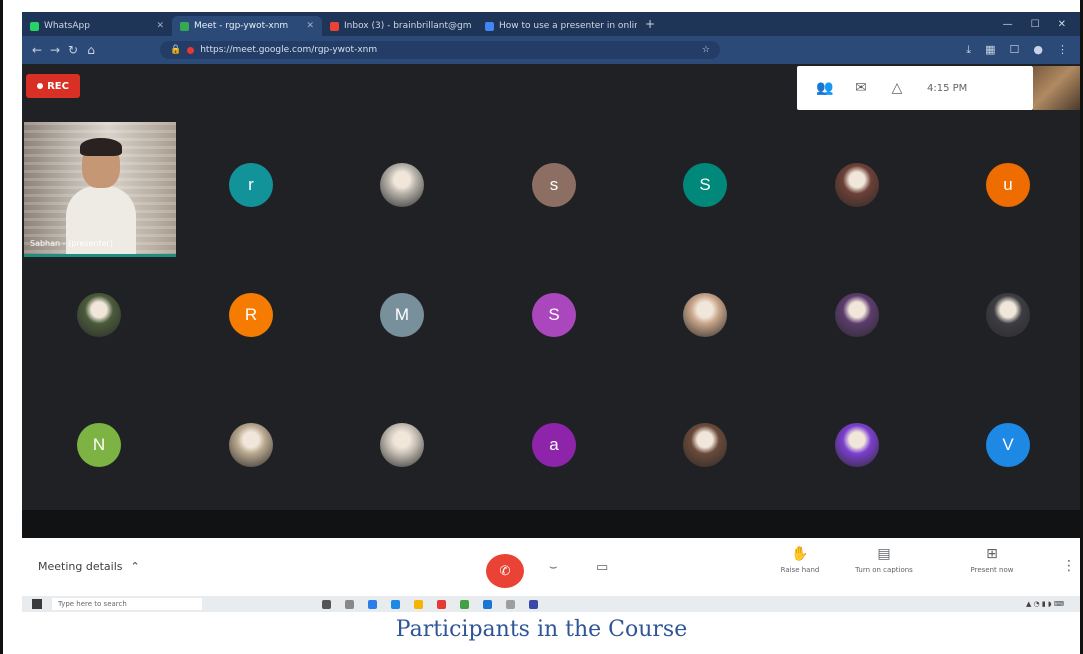 This screenshot has width=1083, height=654. What do you see at coordinates (706, 50) in the screenshot?
I see `star-icon: ☆` at bounding box center [706, 50].